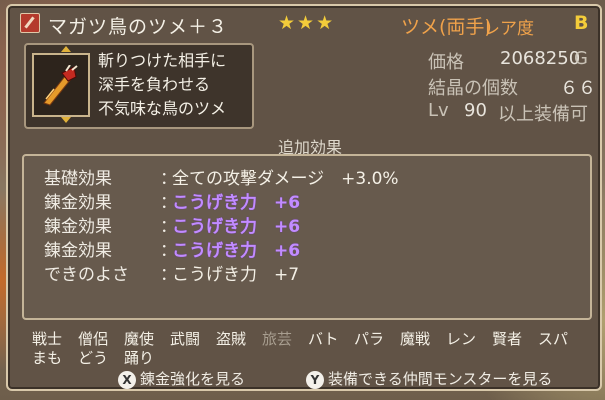  What do you see at coordinates (277, 339) in the screenshot?
I see `job-minstrel: 旅芸` at bounding box center [277, 339].